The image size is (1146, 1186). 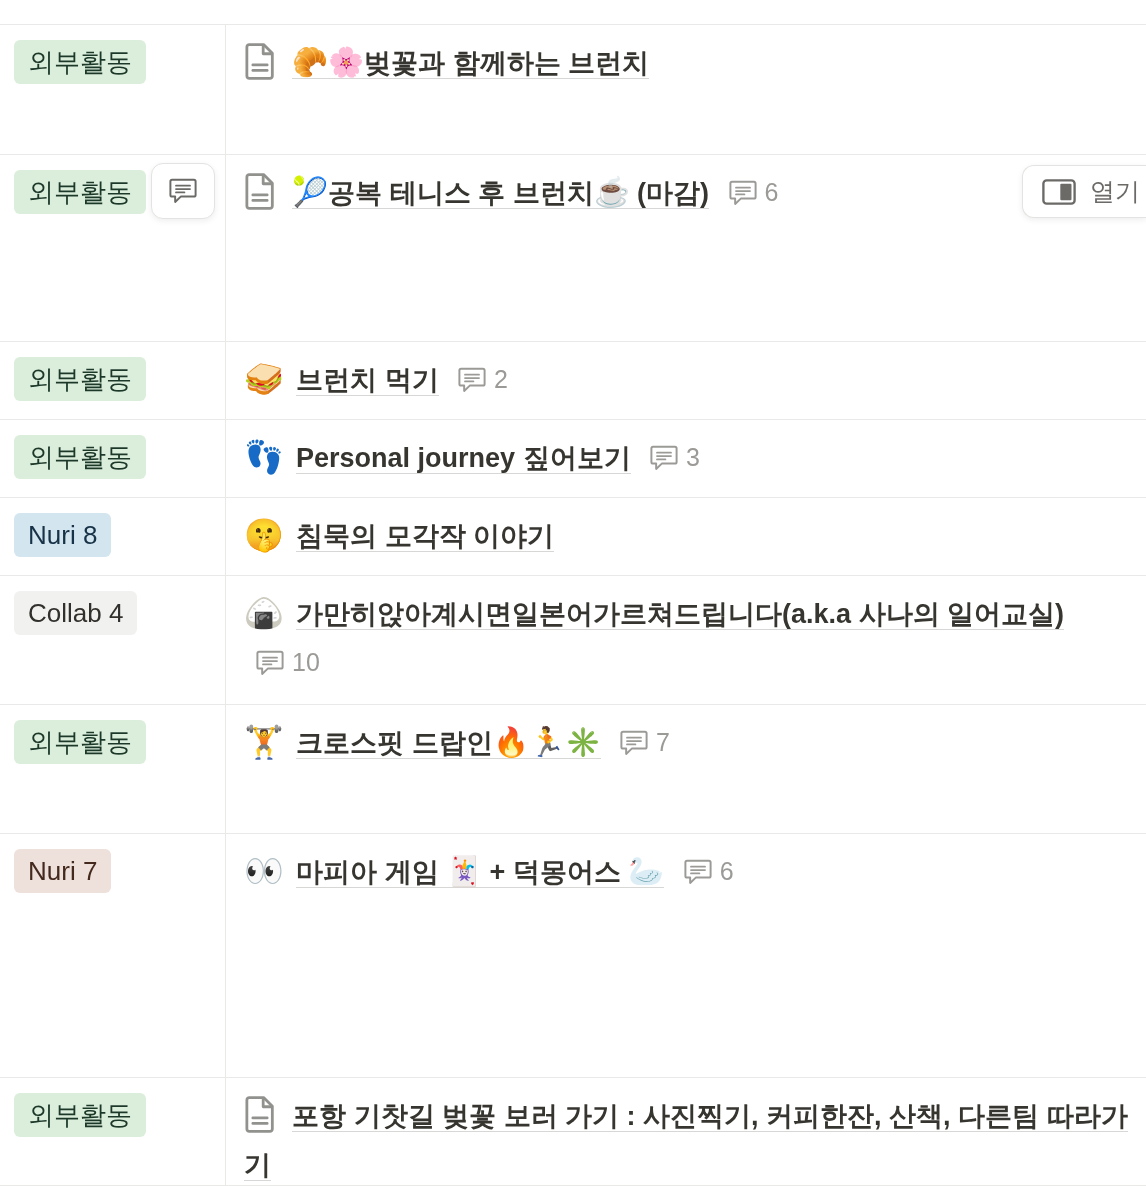 I want to click on emoji-icon: 👀, so click(x=264, y=870).